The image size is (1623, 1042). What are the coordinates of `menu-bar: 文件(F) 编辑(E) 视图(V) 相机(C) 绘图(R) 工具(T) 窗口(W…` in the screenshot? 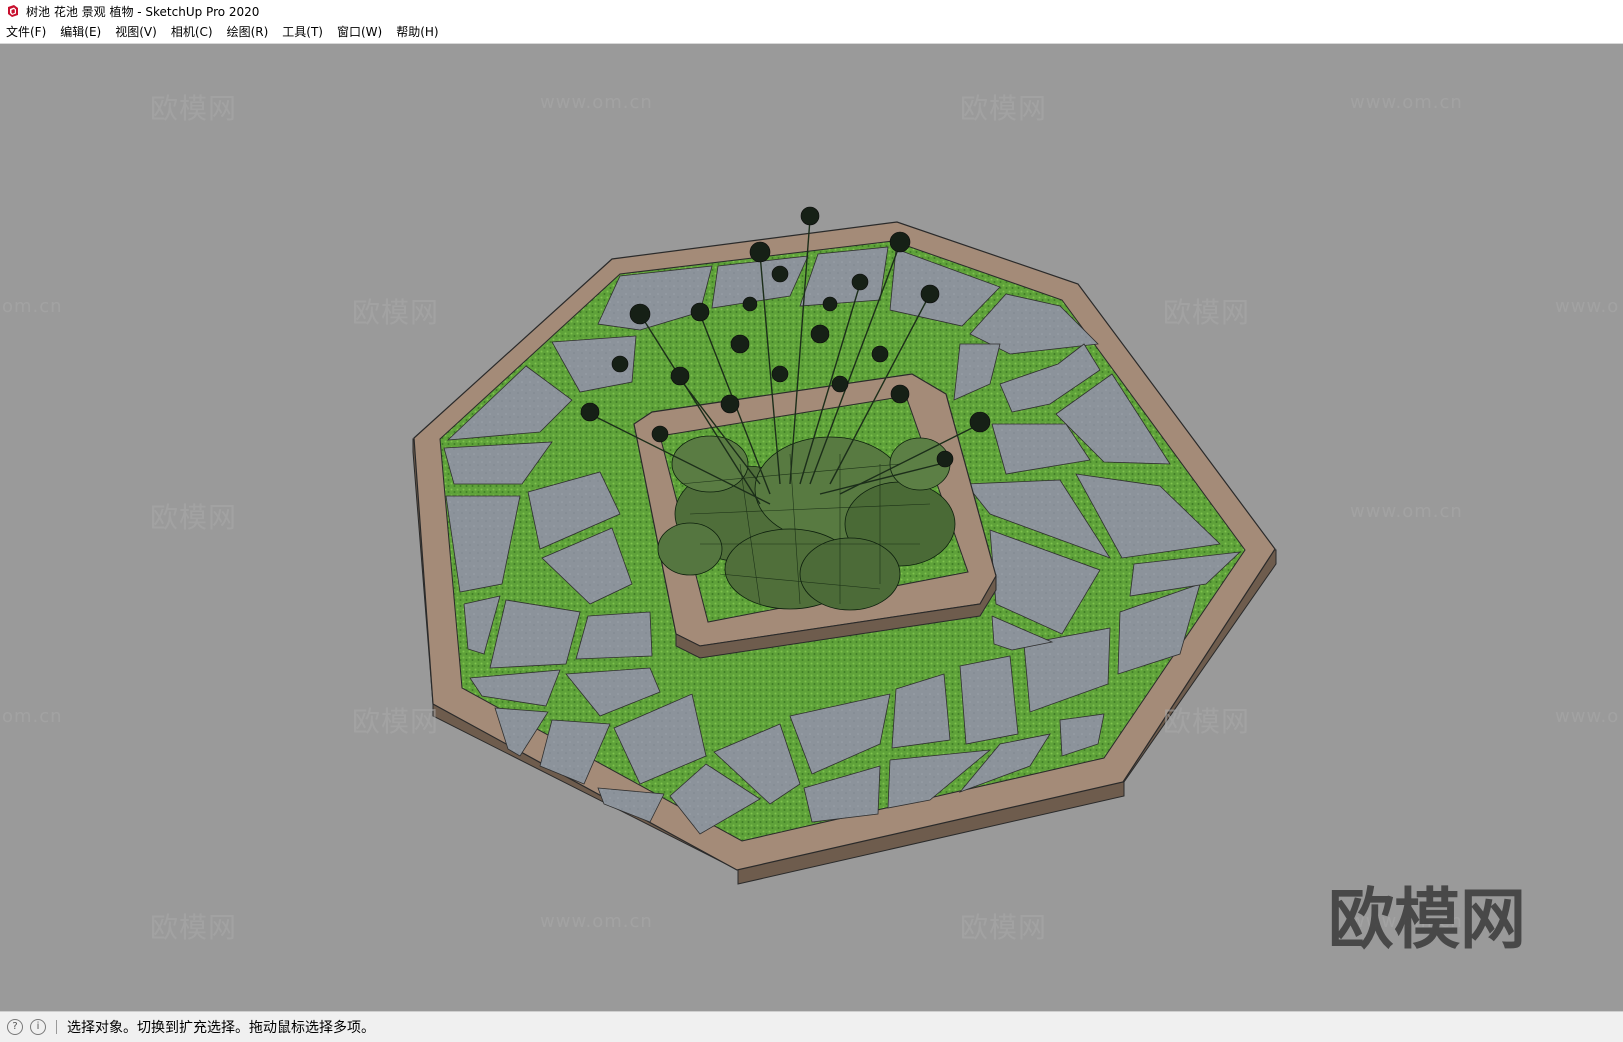 It's located at (811, 33).